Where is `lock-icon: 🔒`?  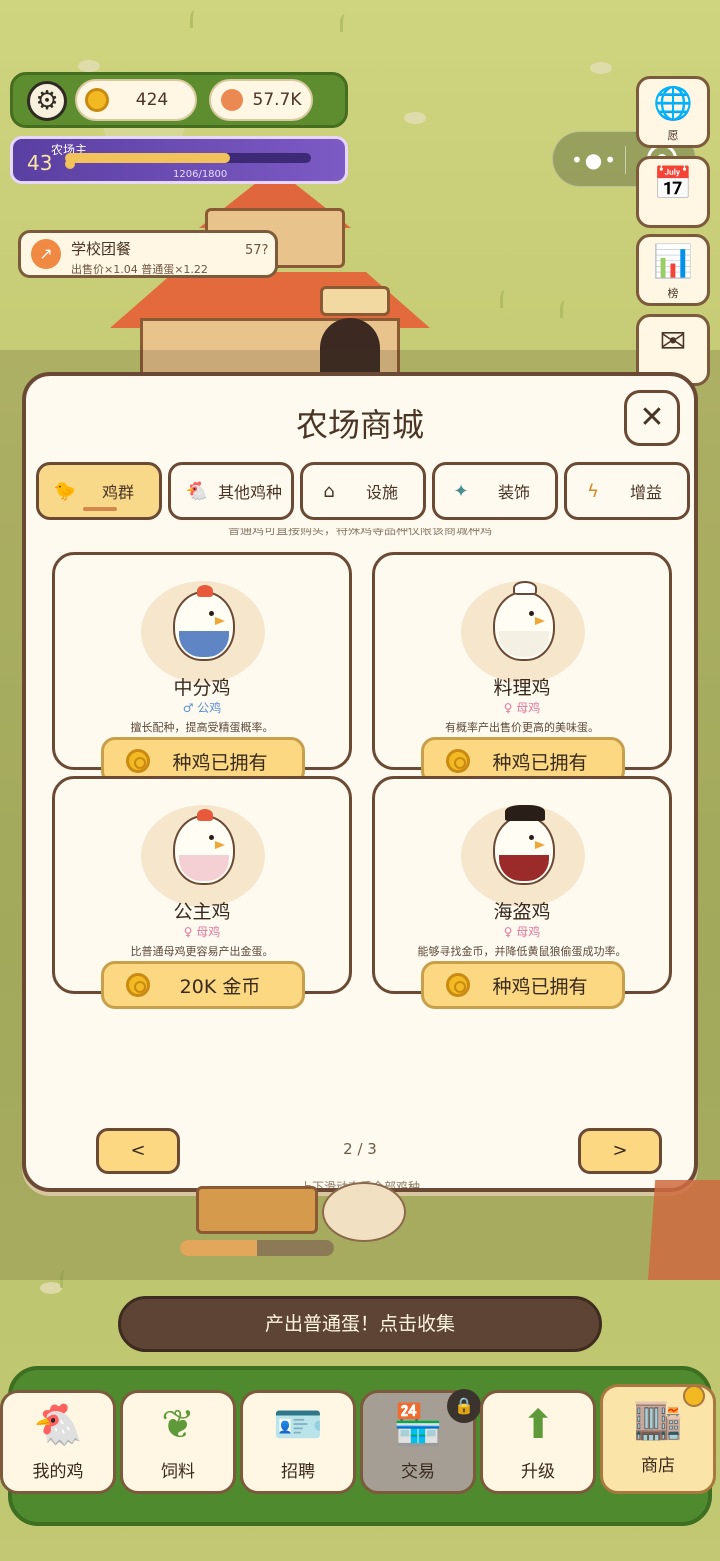 lock-icon: 🔒 is located at coordinates (464, 1406).